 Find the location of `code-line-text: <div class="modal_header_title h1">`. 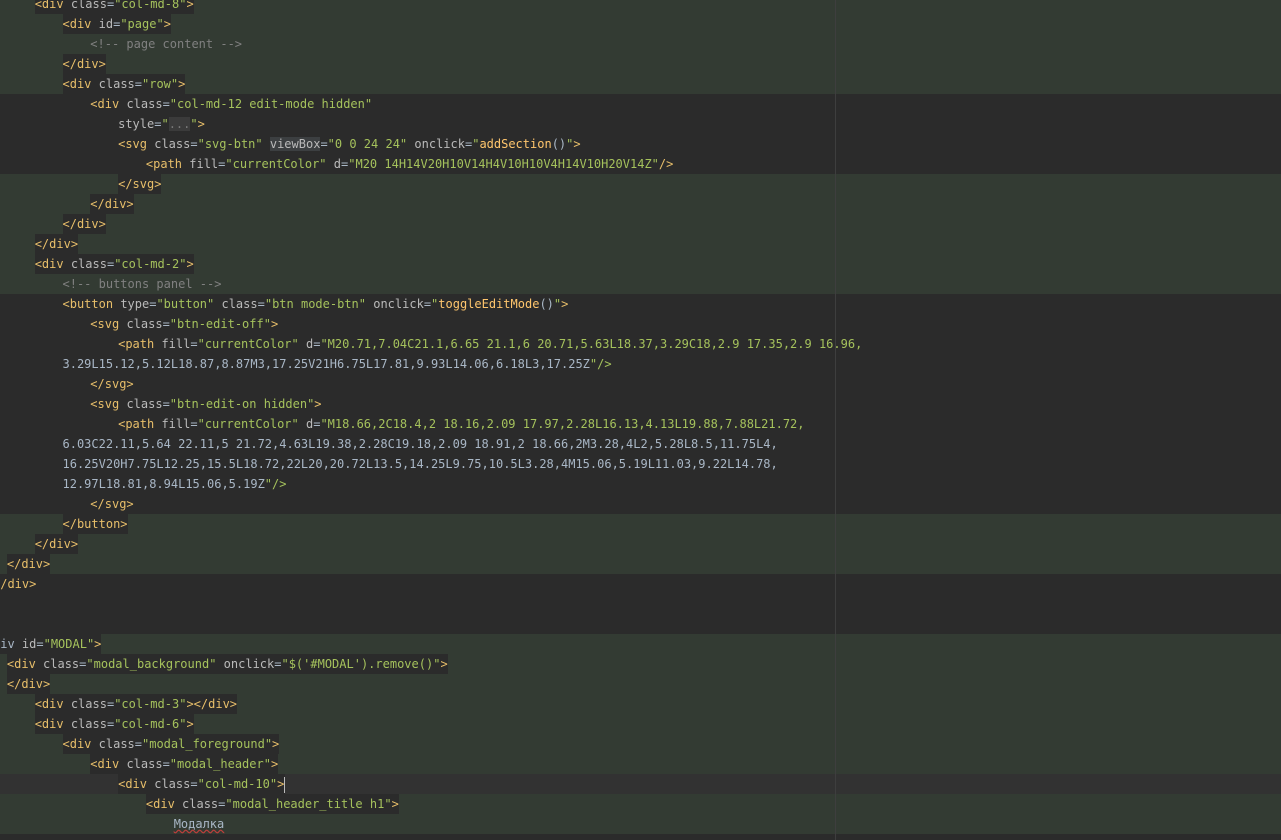

code-line-text: <div class="modal_header_title h1"> is located at coordinates (272, 804).